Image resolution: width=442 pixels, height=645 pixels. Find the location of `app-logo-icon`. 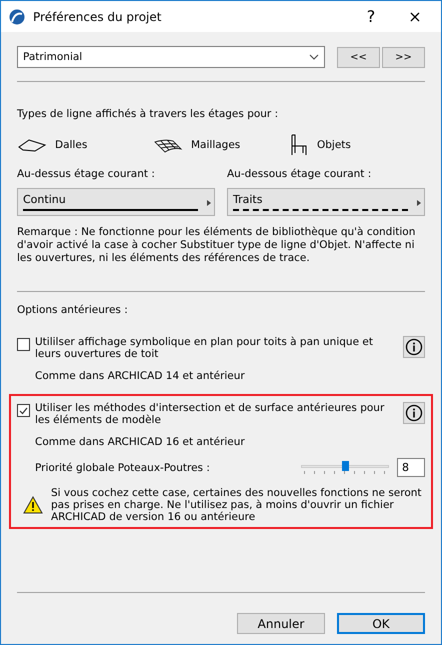

app-logo-icon is located at coordinates (17, 16).